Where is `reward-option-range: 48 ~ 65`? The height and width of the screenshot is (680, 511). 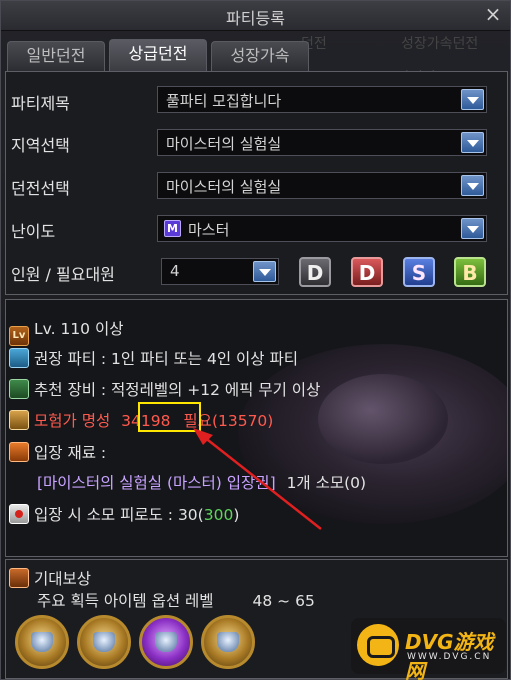
reward-option-range: 48 ~ 65 is located at coordinates (283, 601).